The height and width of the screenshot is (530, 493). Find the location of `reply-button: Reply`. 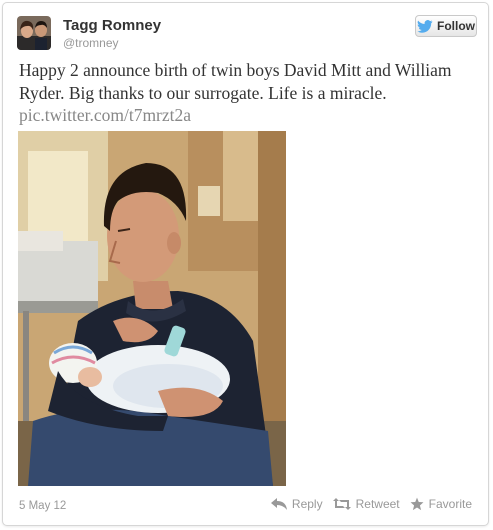

reply-button: Reply is located at coordinates (296, 504).